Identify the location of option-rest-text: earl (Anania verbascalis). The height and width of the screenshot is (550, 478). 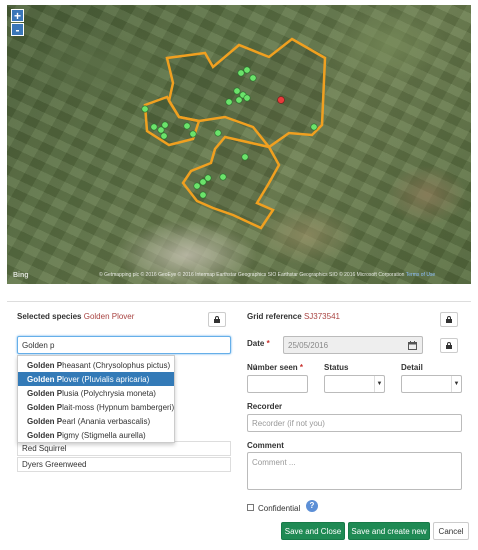
(106, 421).